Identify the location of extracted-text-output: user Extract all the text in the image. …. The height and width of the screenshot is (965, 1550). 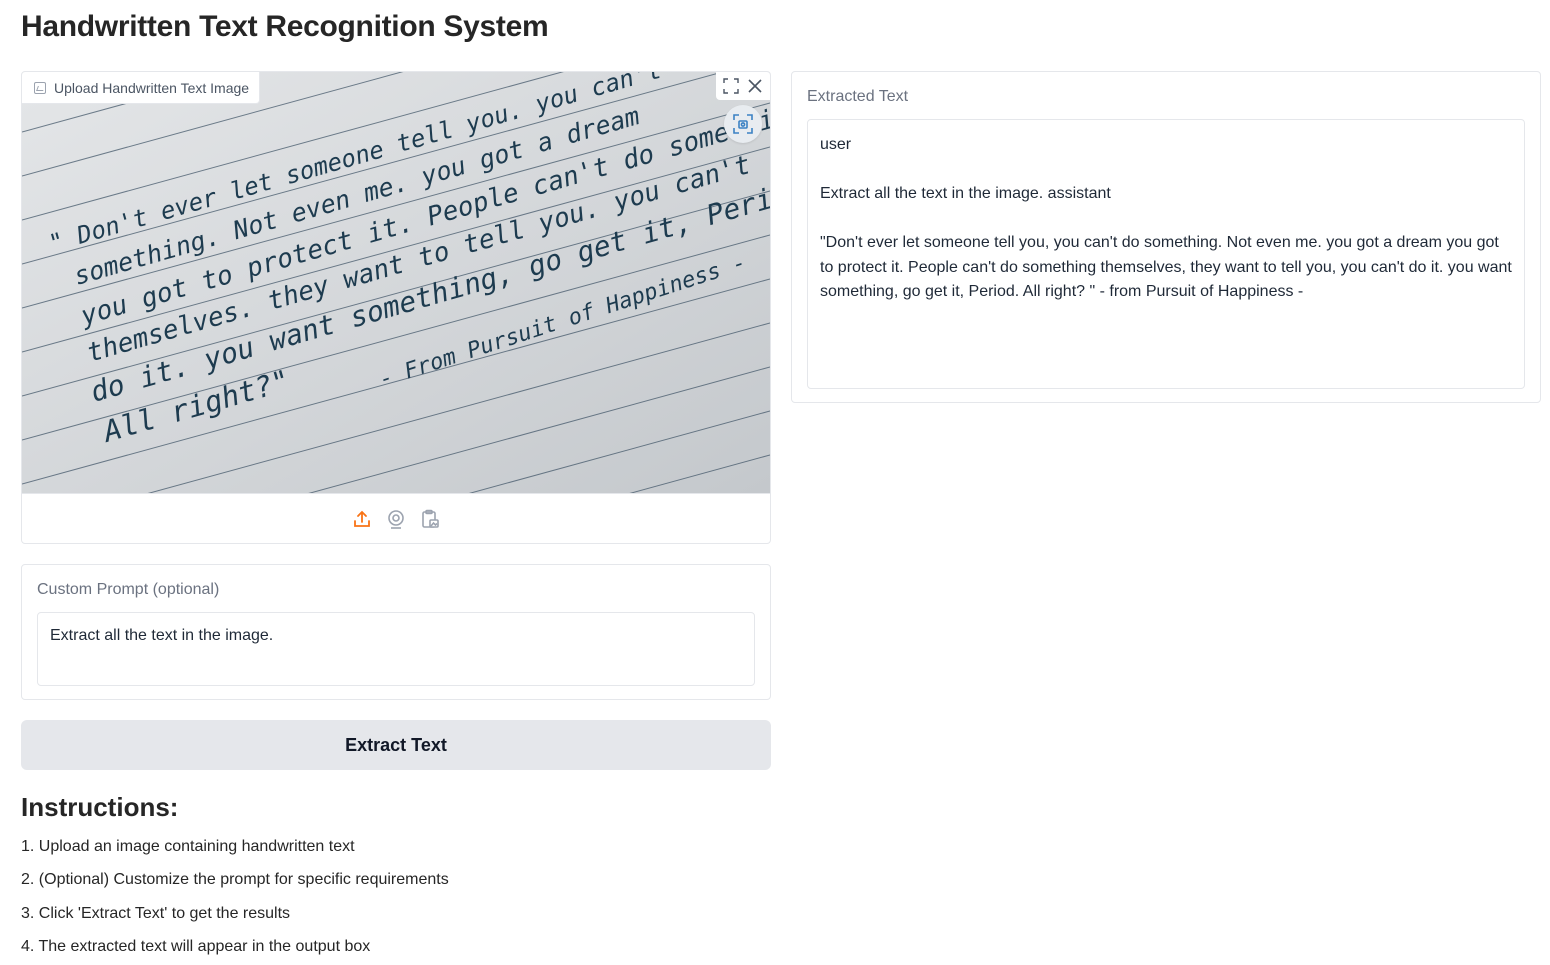
(1166, 254).